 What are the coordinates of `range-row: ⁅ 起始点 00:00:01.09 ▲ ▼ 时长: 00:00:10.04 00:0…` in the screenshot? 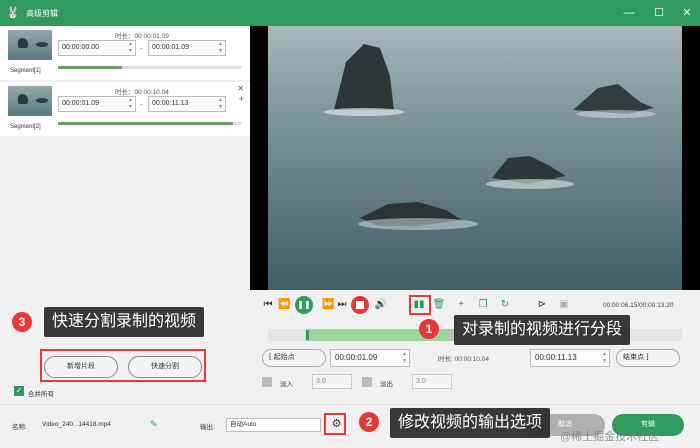 It's located at (477, 358).